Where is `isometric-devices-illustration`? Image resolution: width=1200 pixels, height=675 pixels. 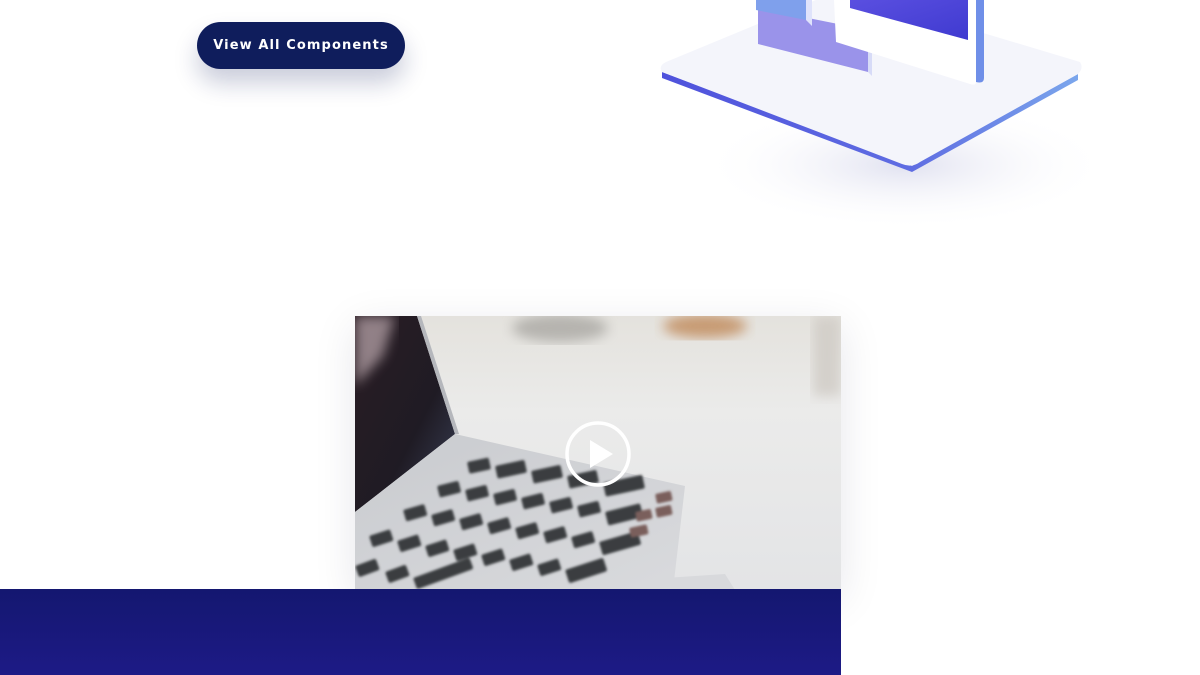 isometric-devices-illustration is located at coordinates (875, 120).